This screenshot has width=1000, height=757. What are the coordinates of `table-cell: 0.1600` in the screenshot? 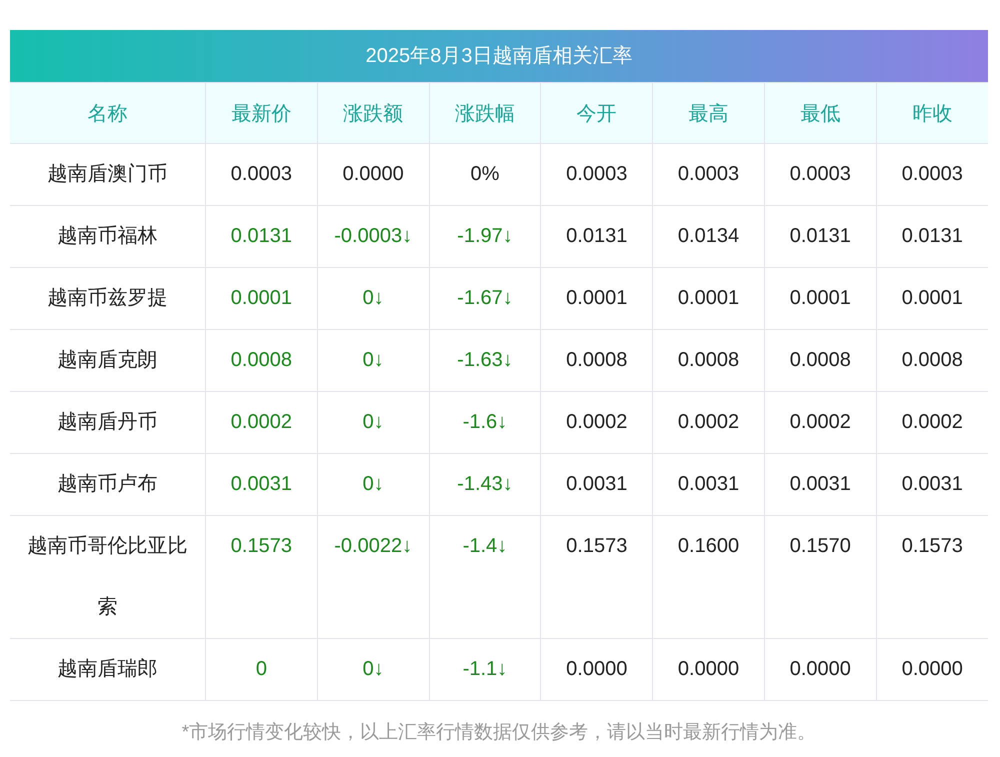 It's located at (708, 577).